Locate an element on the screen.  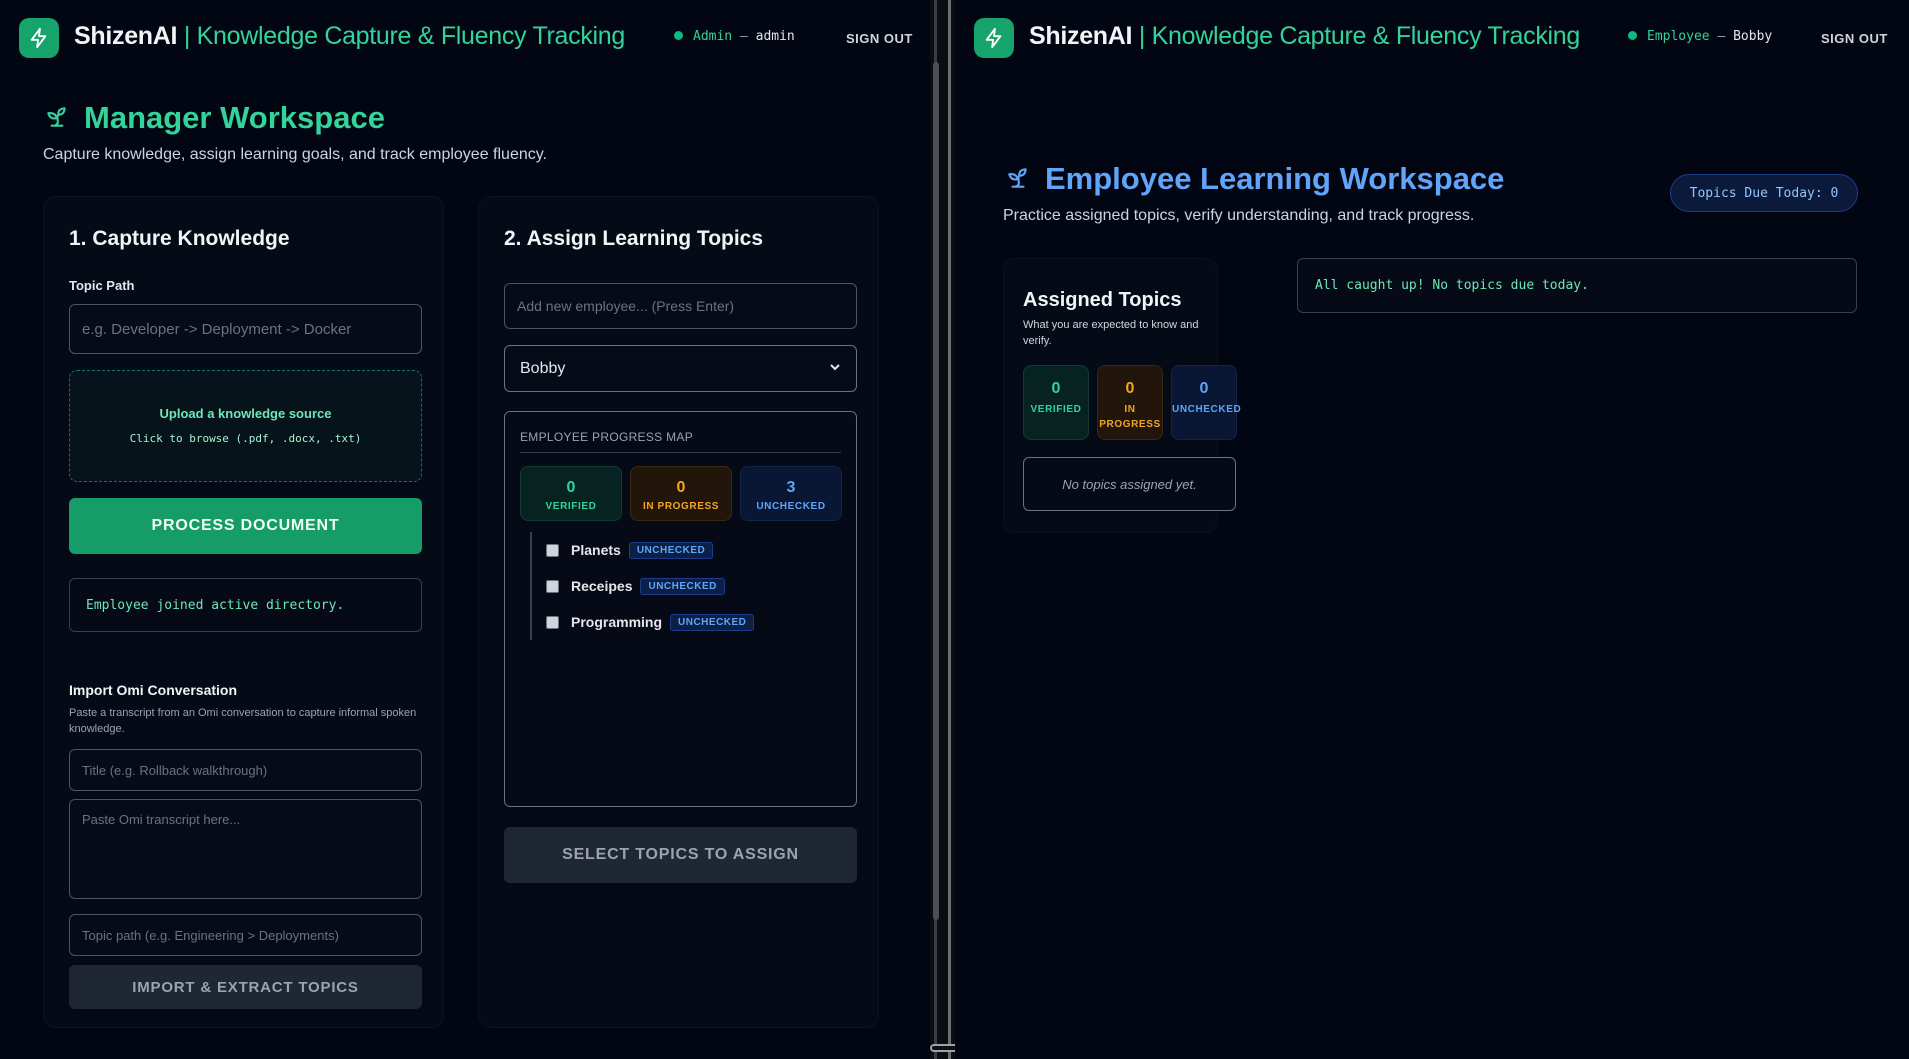
topic-name: Receipes is located at coordinates (602, 586).